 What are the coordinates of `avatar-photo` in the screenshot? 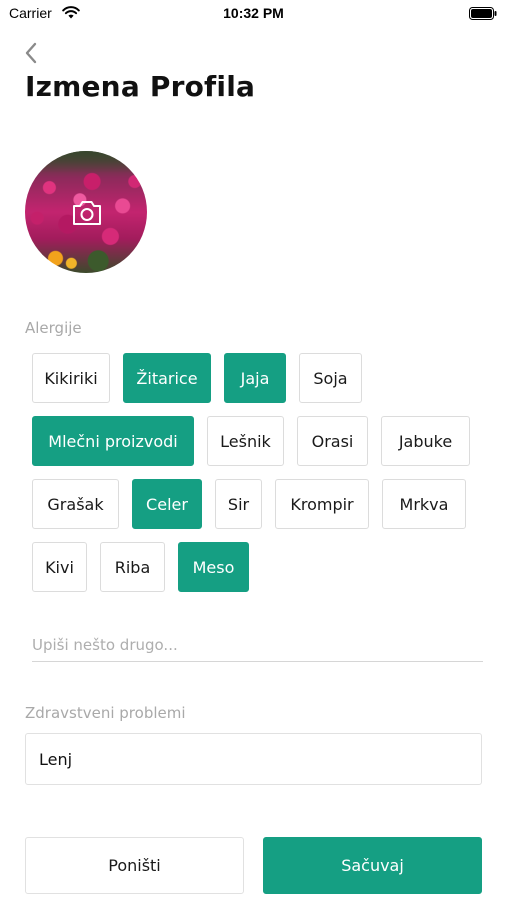 It's located at (86, 162).